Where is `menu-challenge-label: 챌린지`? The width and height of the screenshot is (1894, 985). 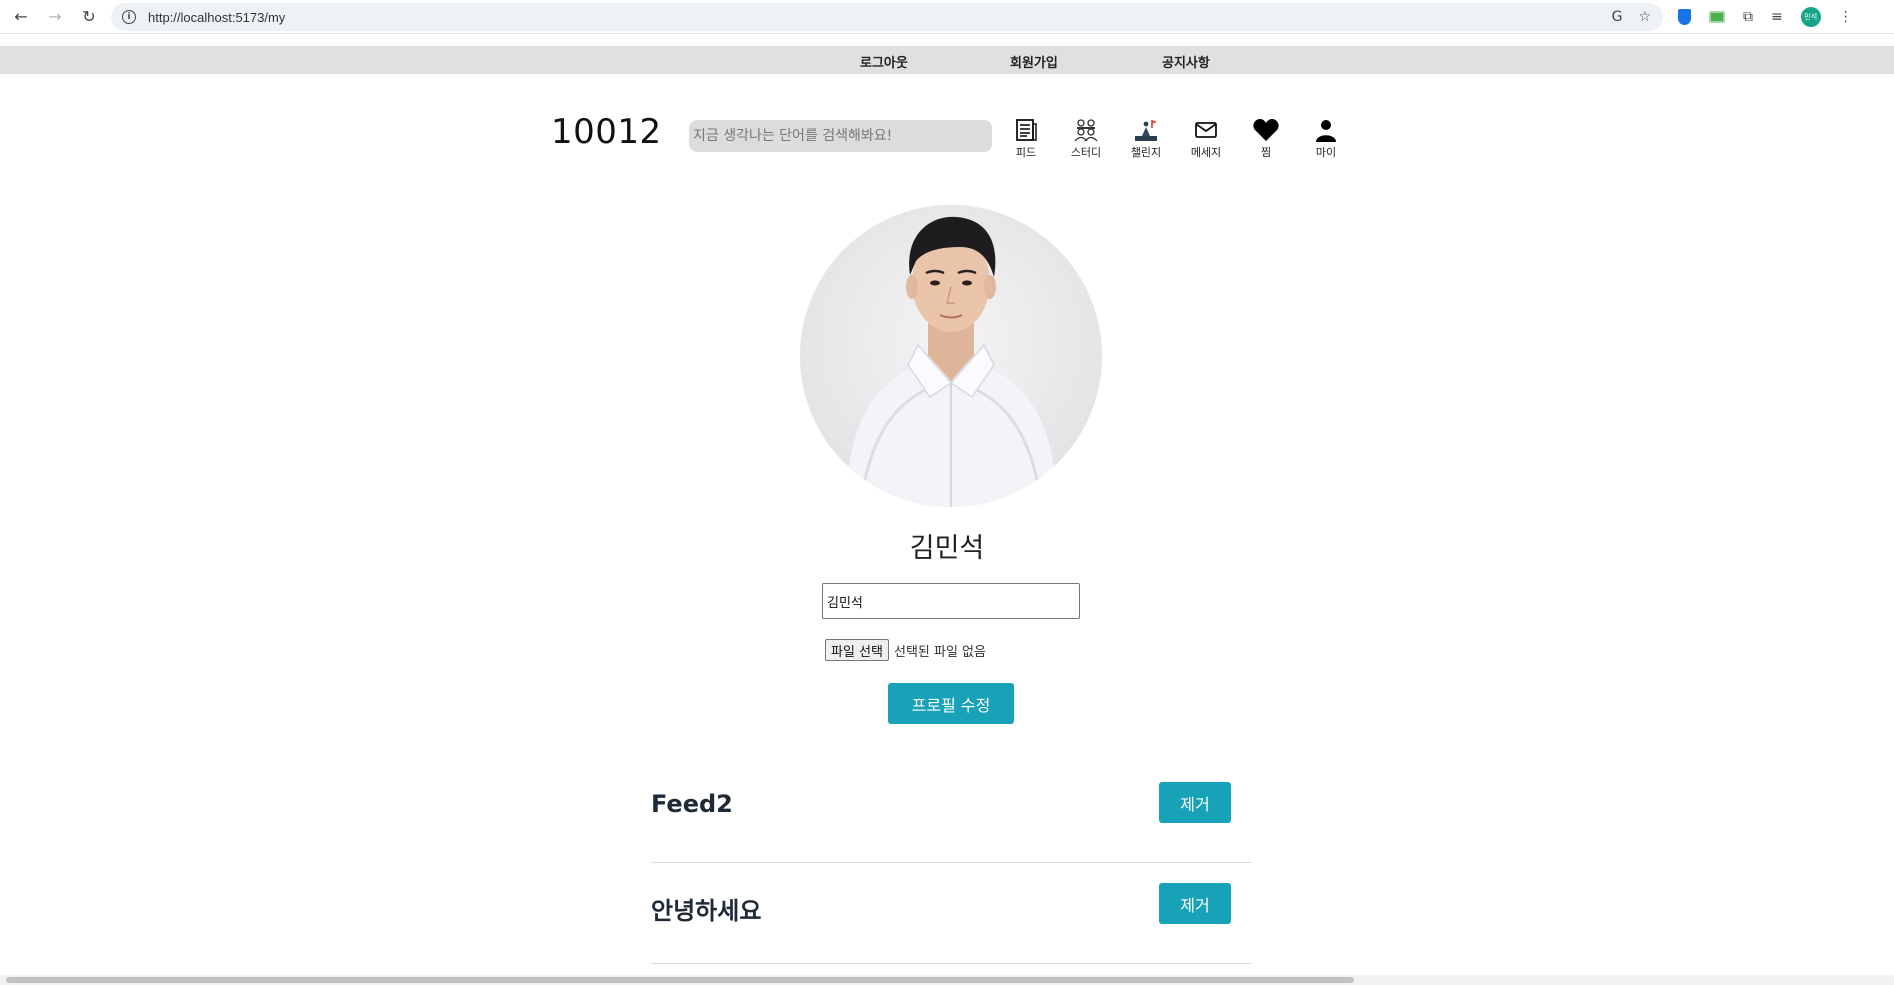
menu-challenge-label: 챌린지 is located at coordinates (1146, 152).